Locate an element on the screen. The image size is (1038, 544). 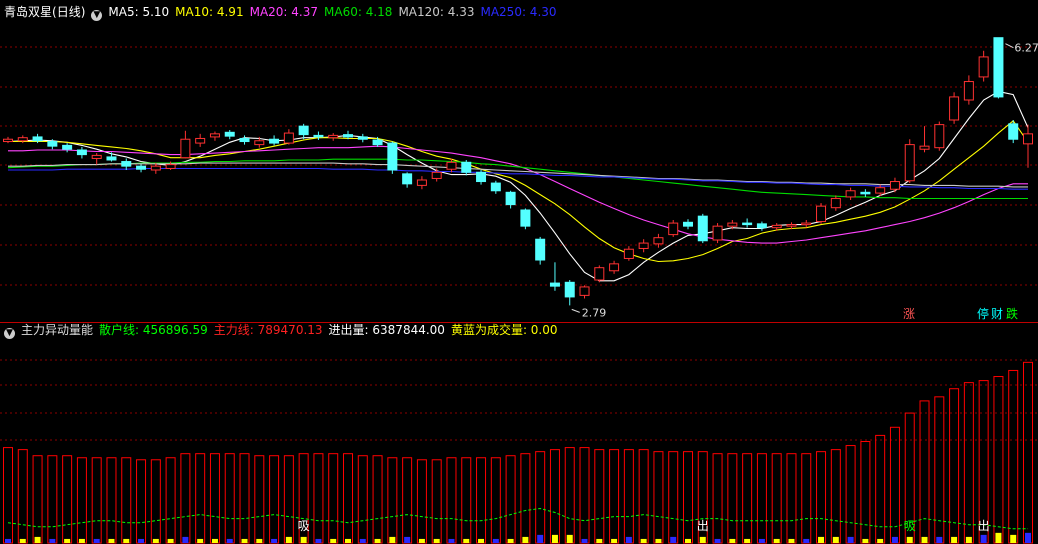
price-marker-1: 停 is located at coordinates (983, 313).